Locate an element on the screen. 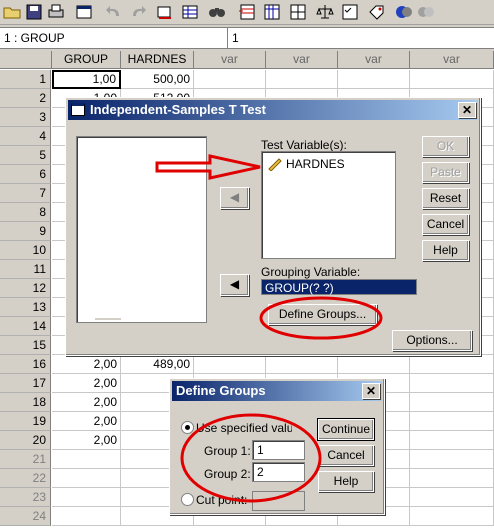 The height and width of the screenshot is (529, 494). insert-cases-icon is located at coordinates (247, 12).